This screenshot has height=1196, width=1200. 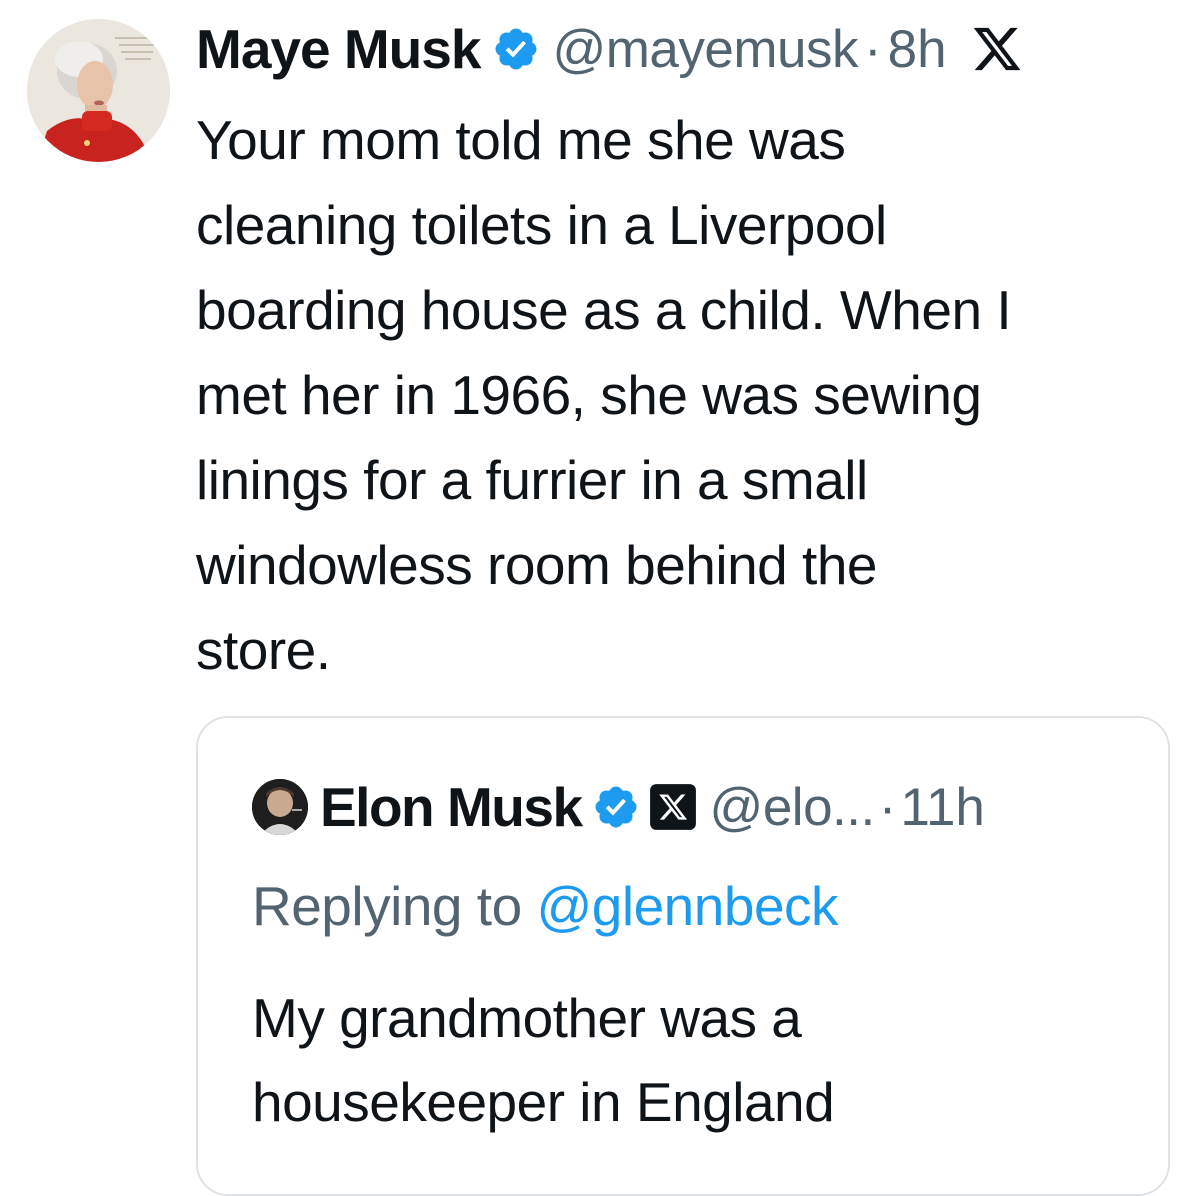 I want to click on replying-to-mention-link: @glennbeck, so click(x=687, y=906).